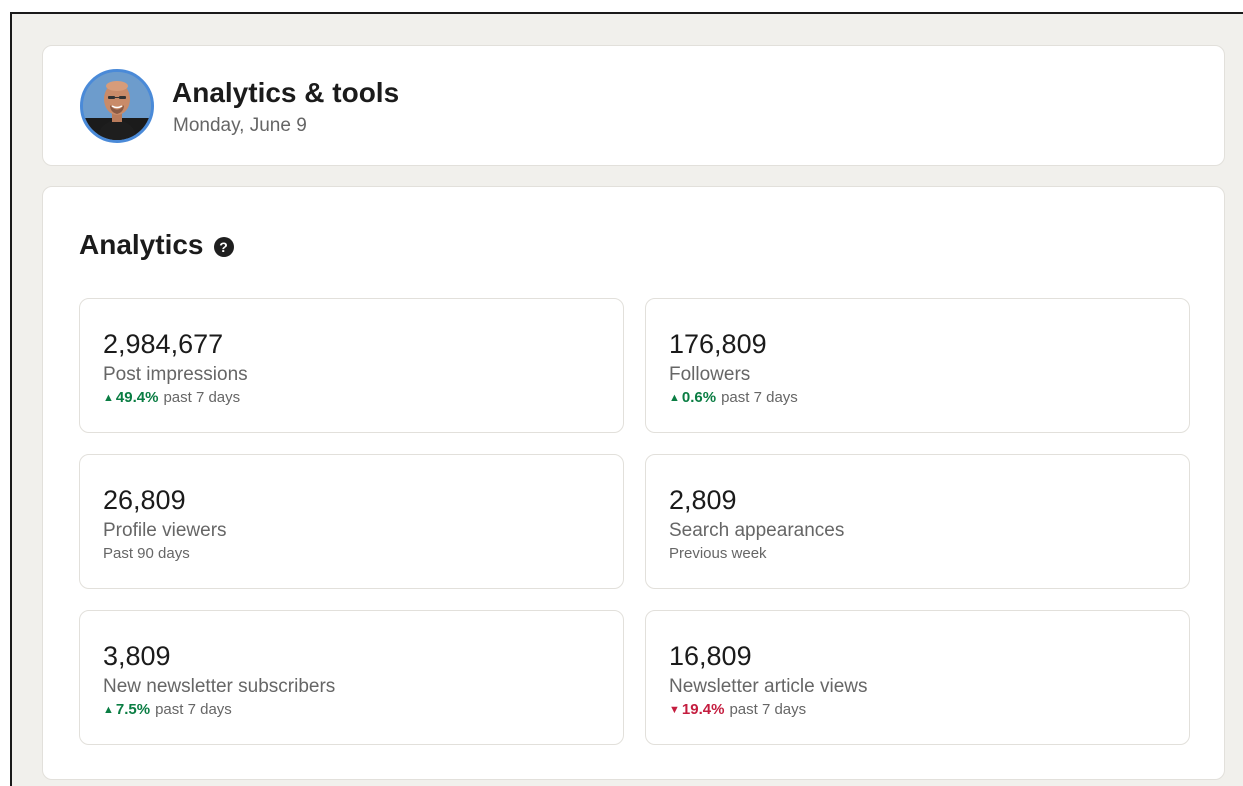 The width and height of the screenshot is (1243, 786). I want to click on tile-period: Previous week, so click(718, 553).